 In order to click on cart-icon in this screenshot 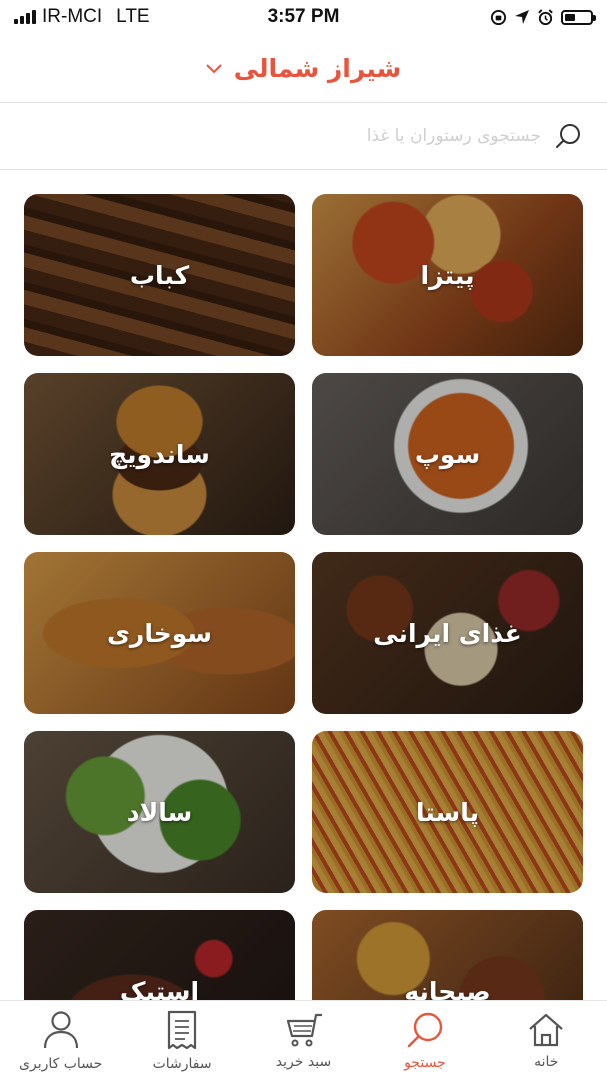, I will do `click(305, 1029)`.